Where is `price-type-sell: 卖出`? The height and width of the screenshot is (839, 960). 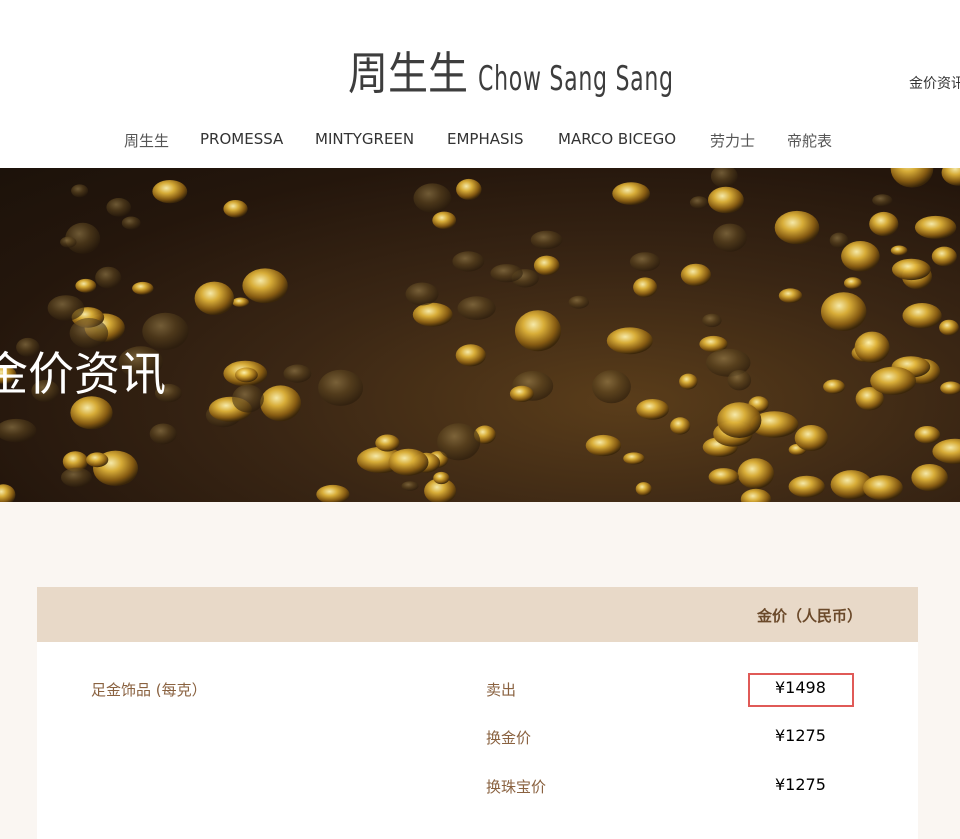
price-type-sell: 卖出 is located at coordinates (501, 690).